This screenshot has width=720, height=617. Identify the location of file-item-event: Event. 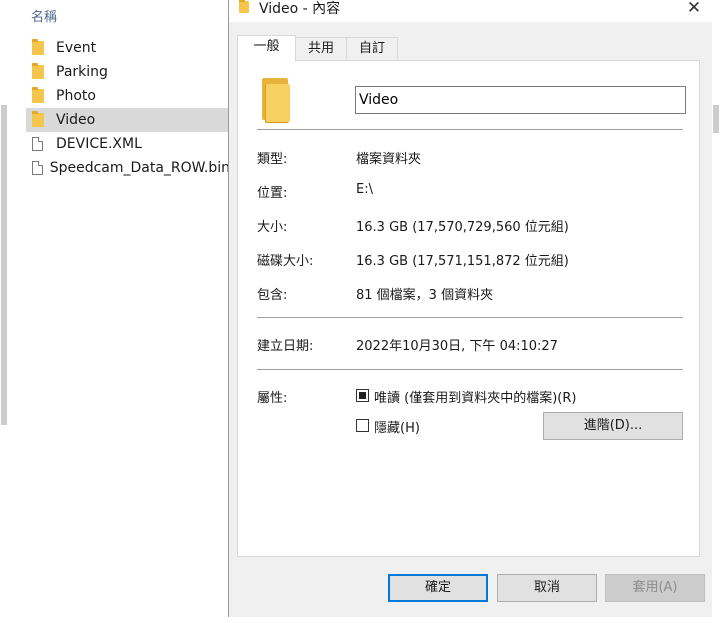
(128, 48).